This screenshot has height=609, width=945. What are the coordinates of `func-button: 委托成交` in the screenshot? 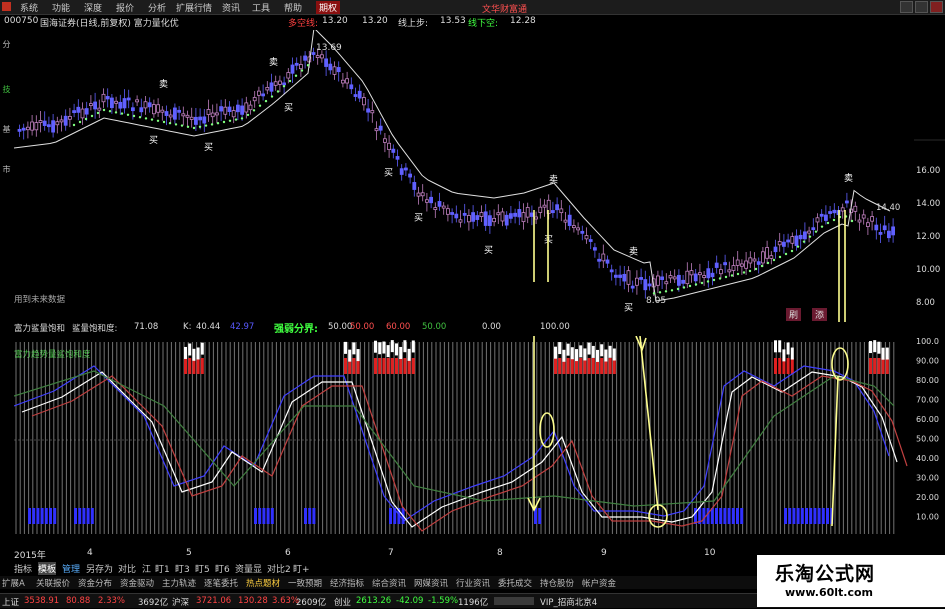 It's located at (515, 583).